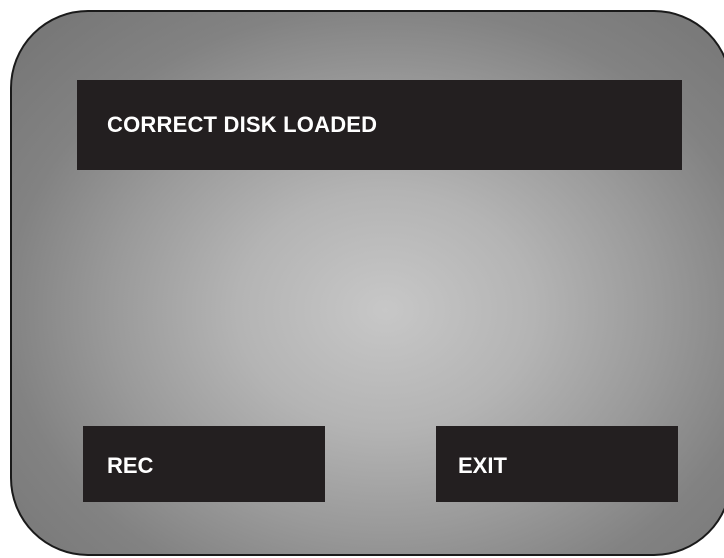 This screenshot has height=558, width=724. What do you see at coordinates (204, 464) in the screenshot?
I see `rec-button: REC` at bounding box center [204, 464].